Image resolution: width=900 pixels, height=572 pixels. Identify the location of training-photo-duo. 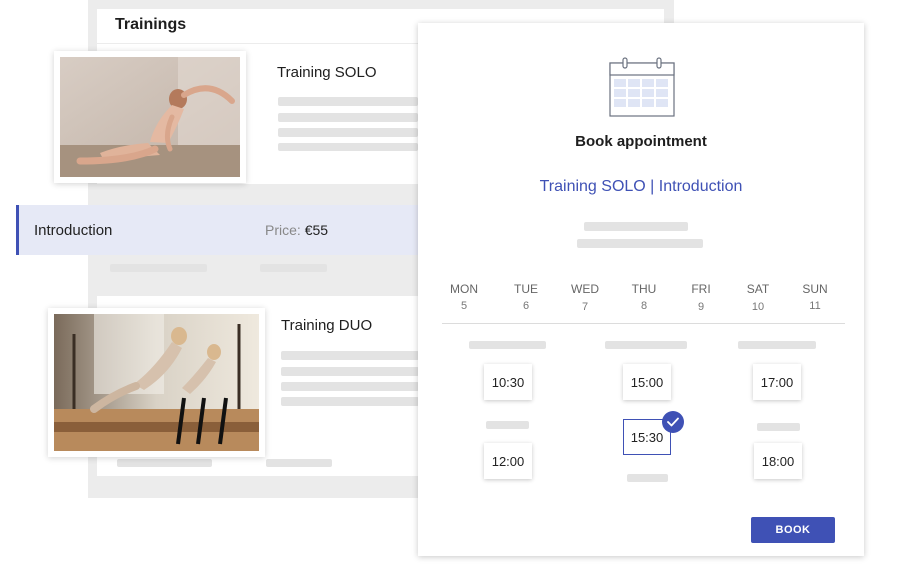
(156, 382).